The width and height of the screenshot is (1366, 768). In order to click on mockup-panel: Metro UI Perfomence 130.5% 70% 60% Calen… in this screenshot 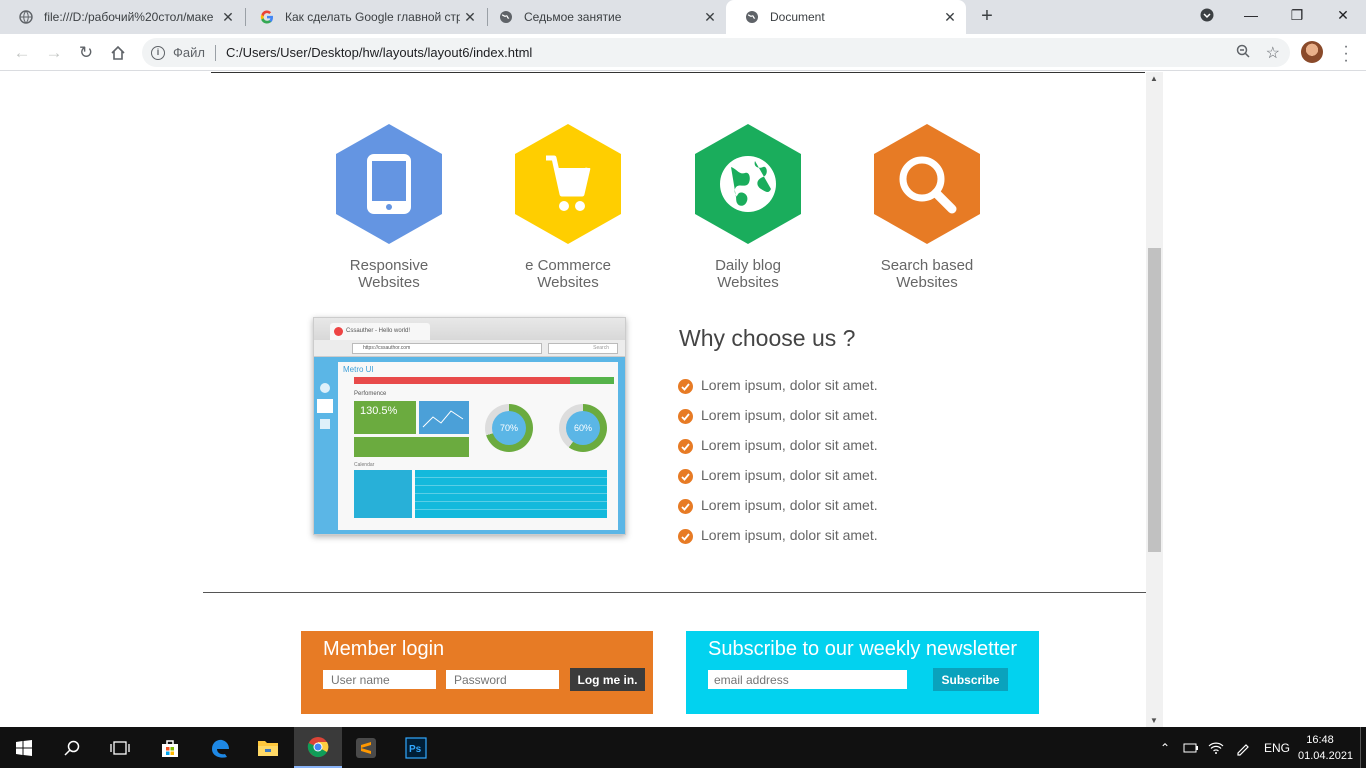, I will do `click(478, 446)`.